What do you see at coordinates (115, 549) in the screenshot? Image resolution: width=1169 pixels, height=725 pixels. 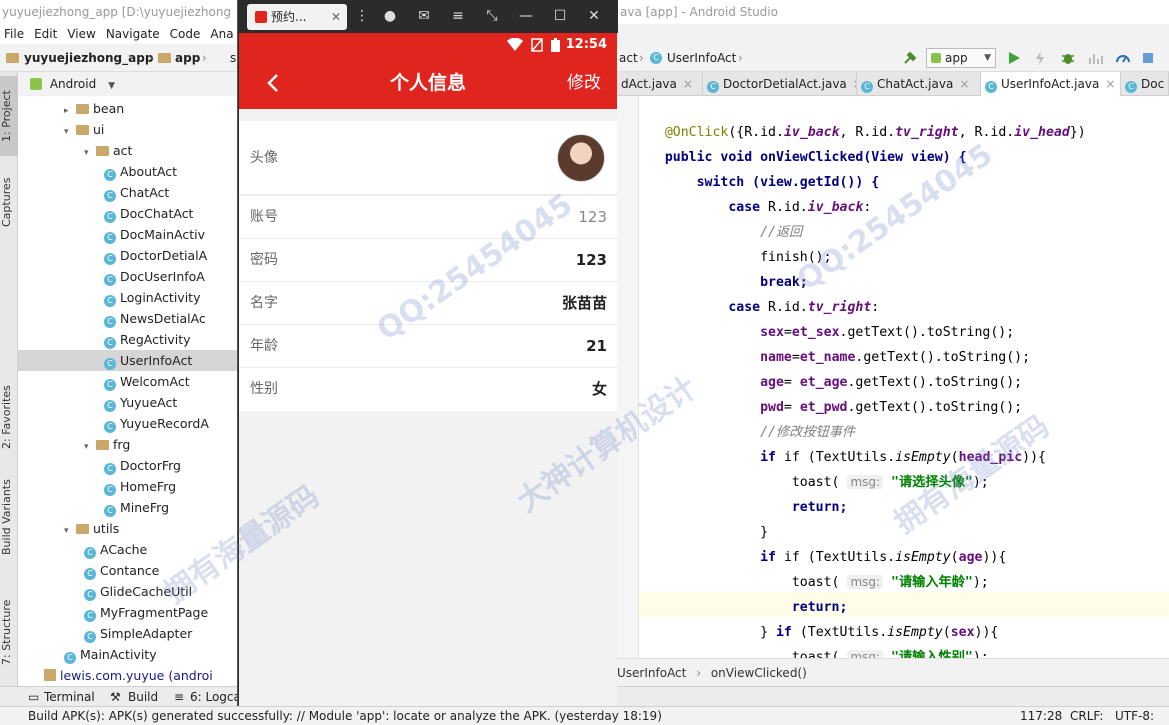 I see `tree-item: C ACache` at bounding box center [115, 549].